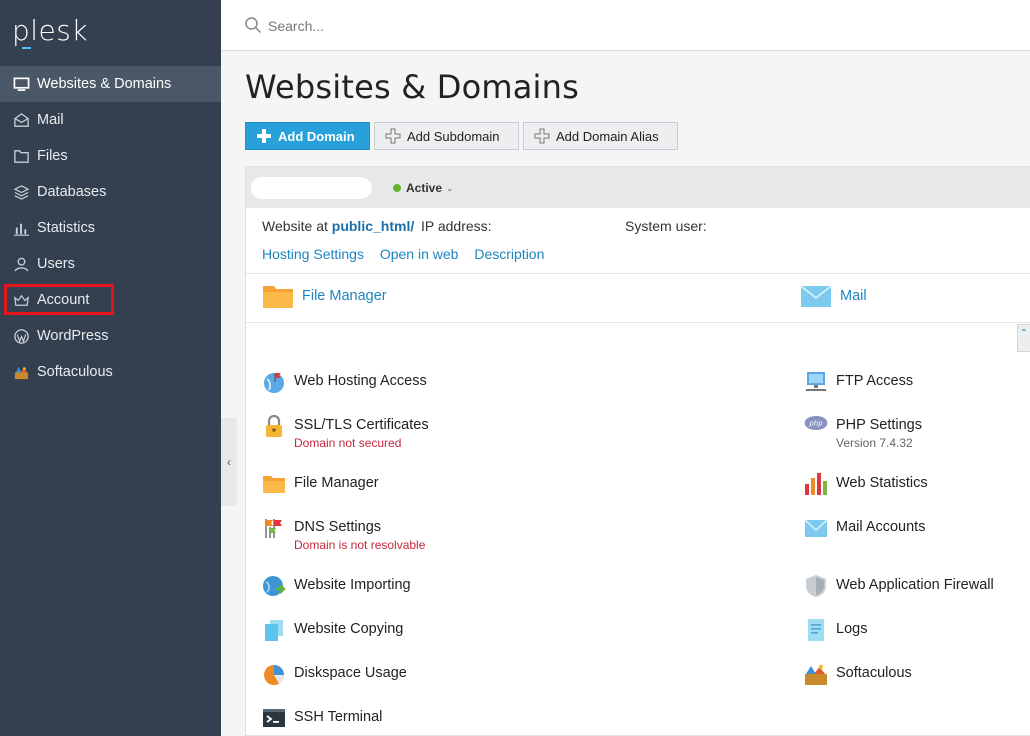  What do you see at coordinates (50, 31) in the screenshot?
I see `plesk-logo: plesk` at bounding box center [50, 31].